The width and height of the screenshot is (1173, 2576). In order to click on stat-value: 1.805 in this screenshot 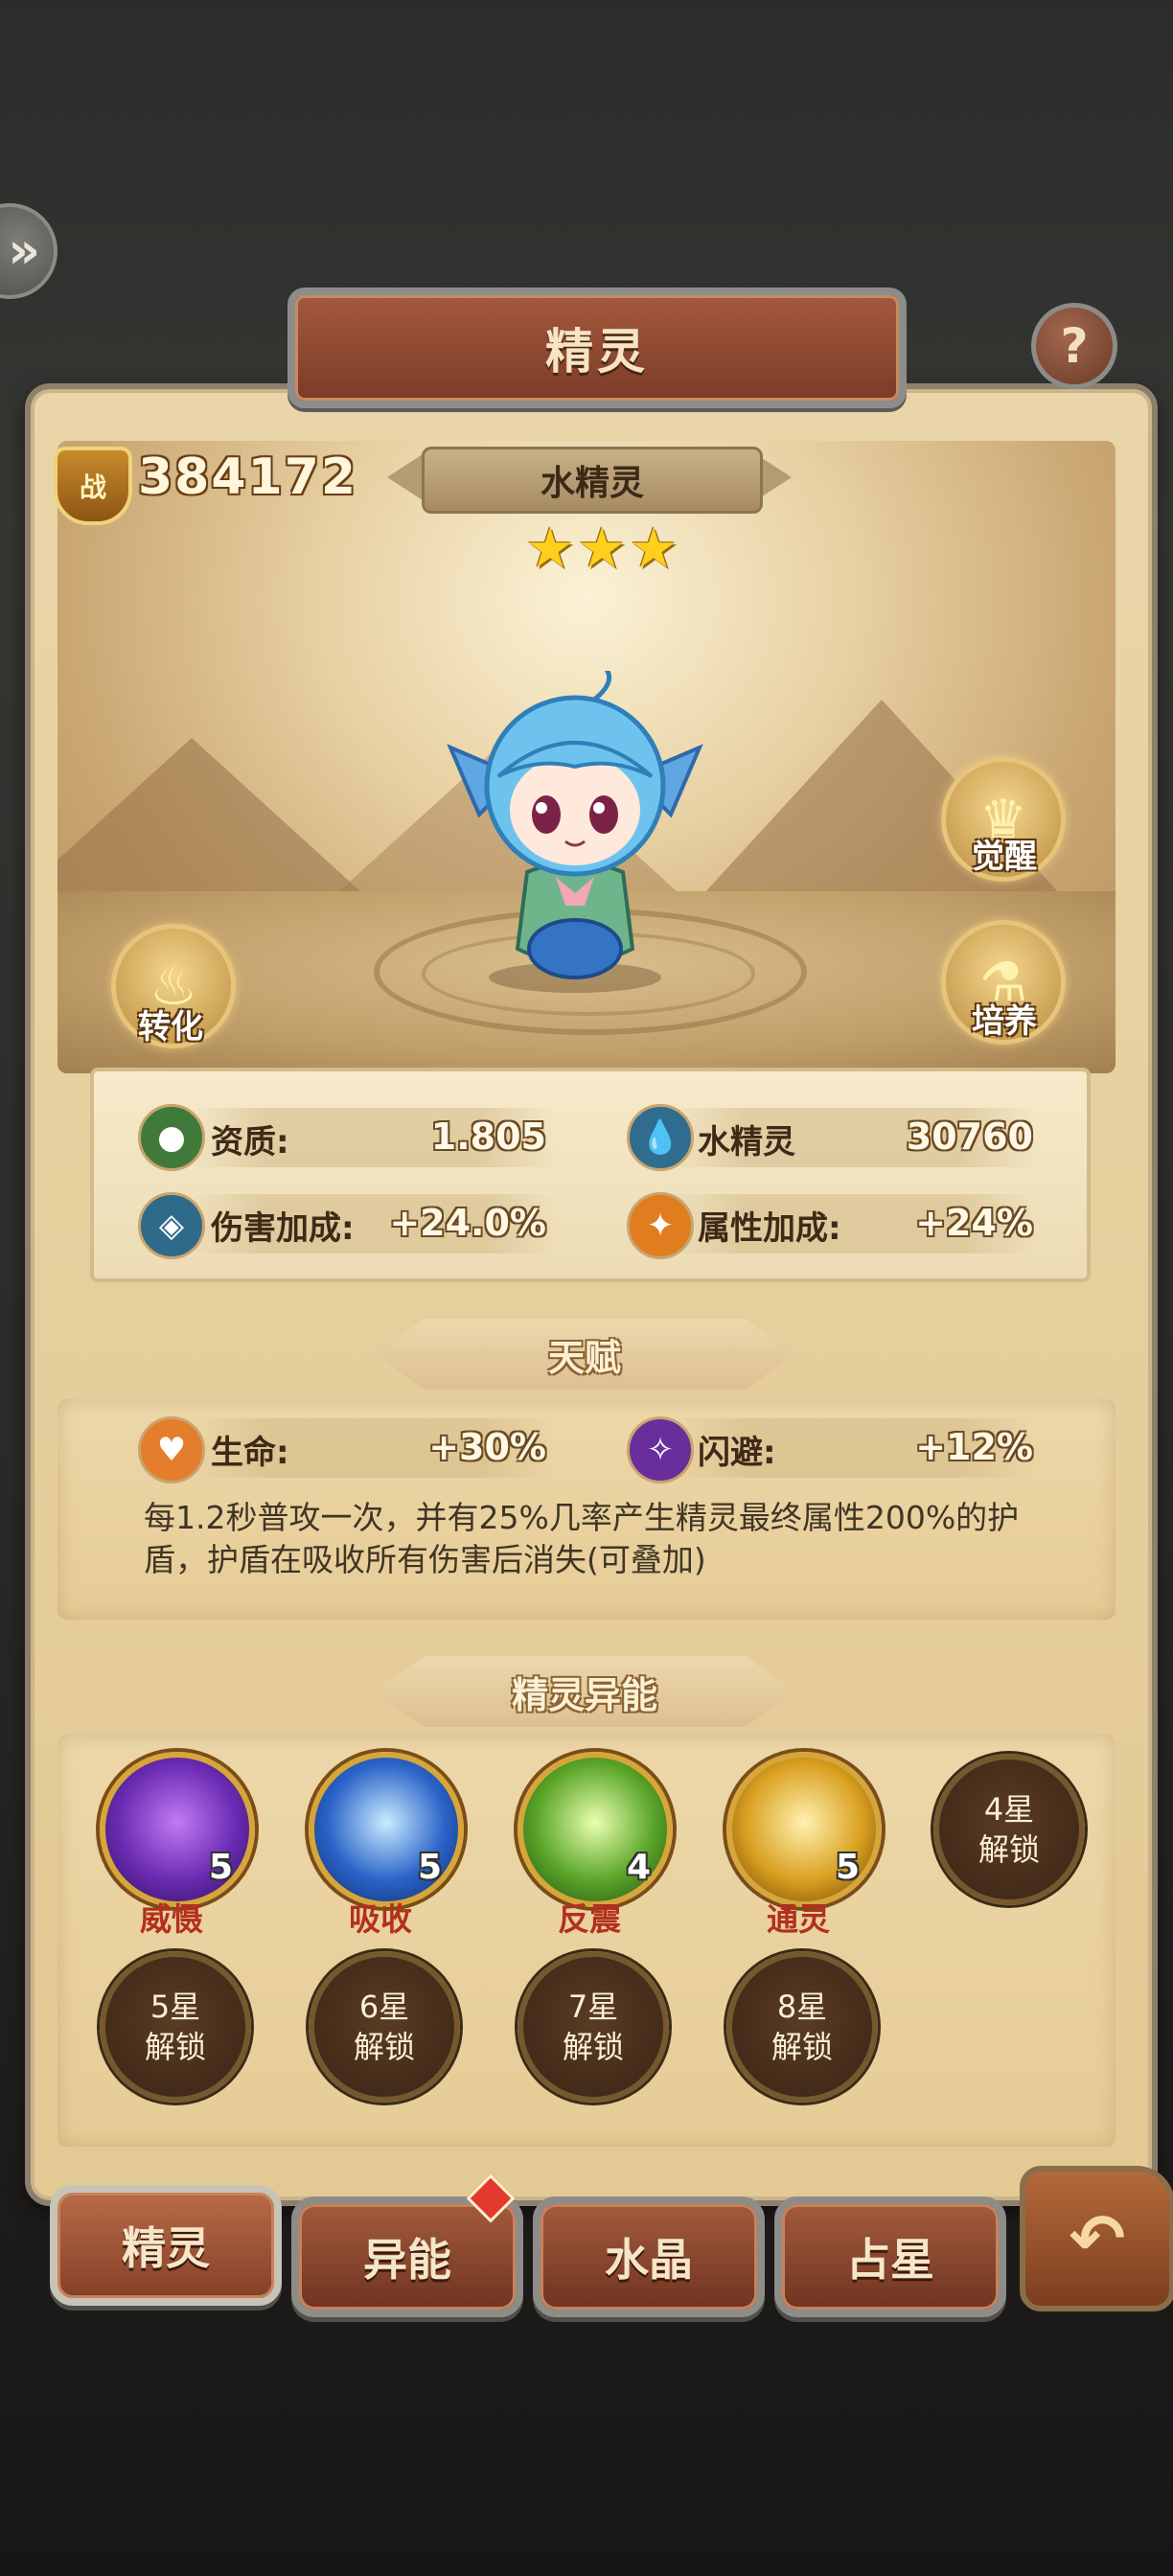, I will do `click(488, 1137)`.